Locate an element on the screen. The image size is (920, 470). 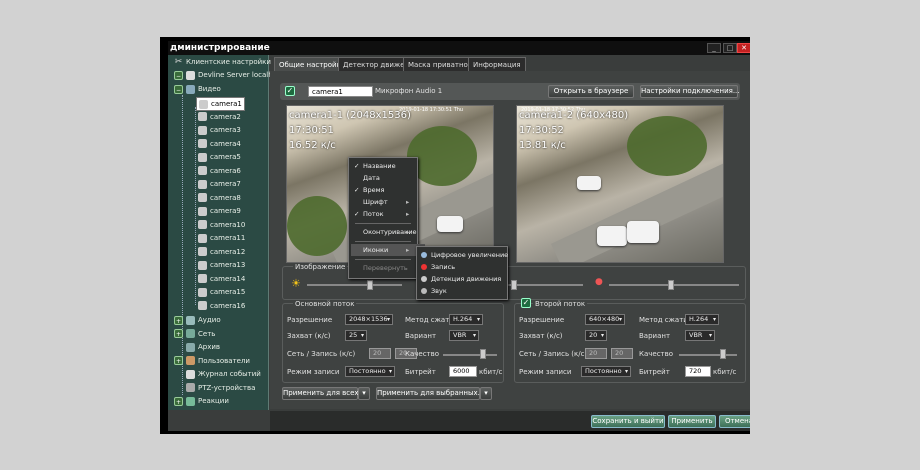
main-resolution-select: 2048×1536 is located at coordinates (369, 319).